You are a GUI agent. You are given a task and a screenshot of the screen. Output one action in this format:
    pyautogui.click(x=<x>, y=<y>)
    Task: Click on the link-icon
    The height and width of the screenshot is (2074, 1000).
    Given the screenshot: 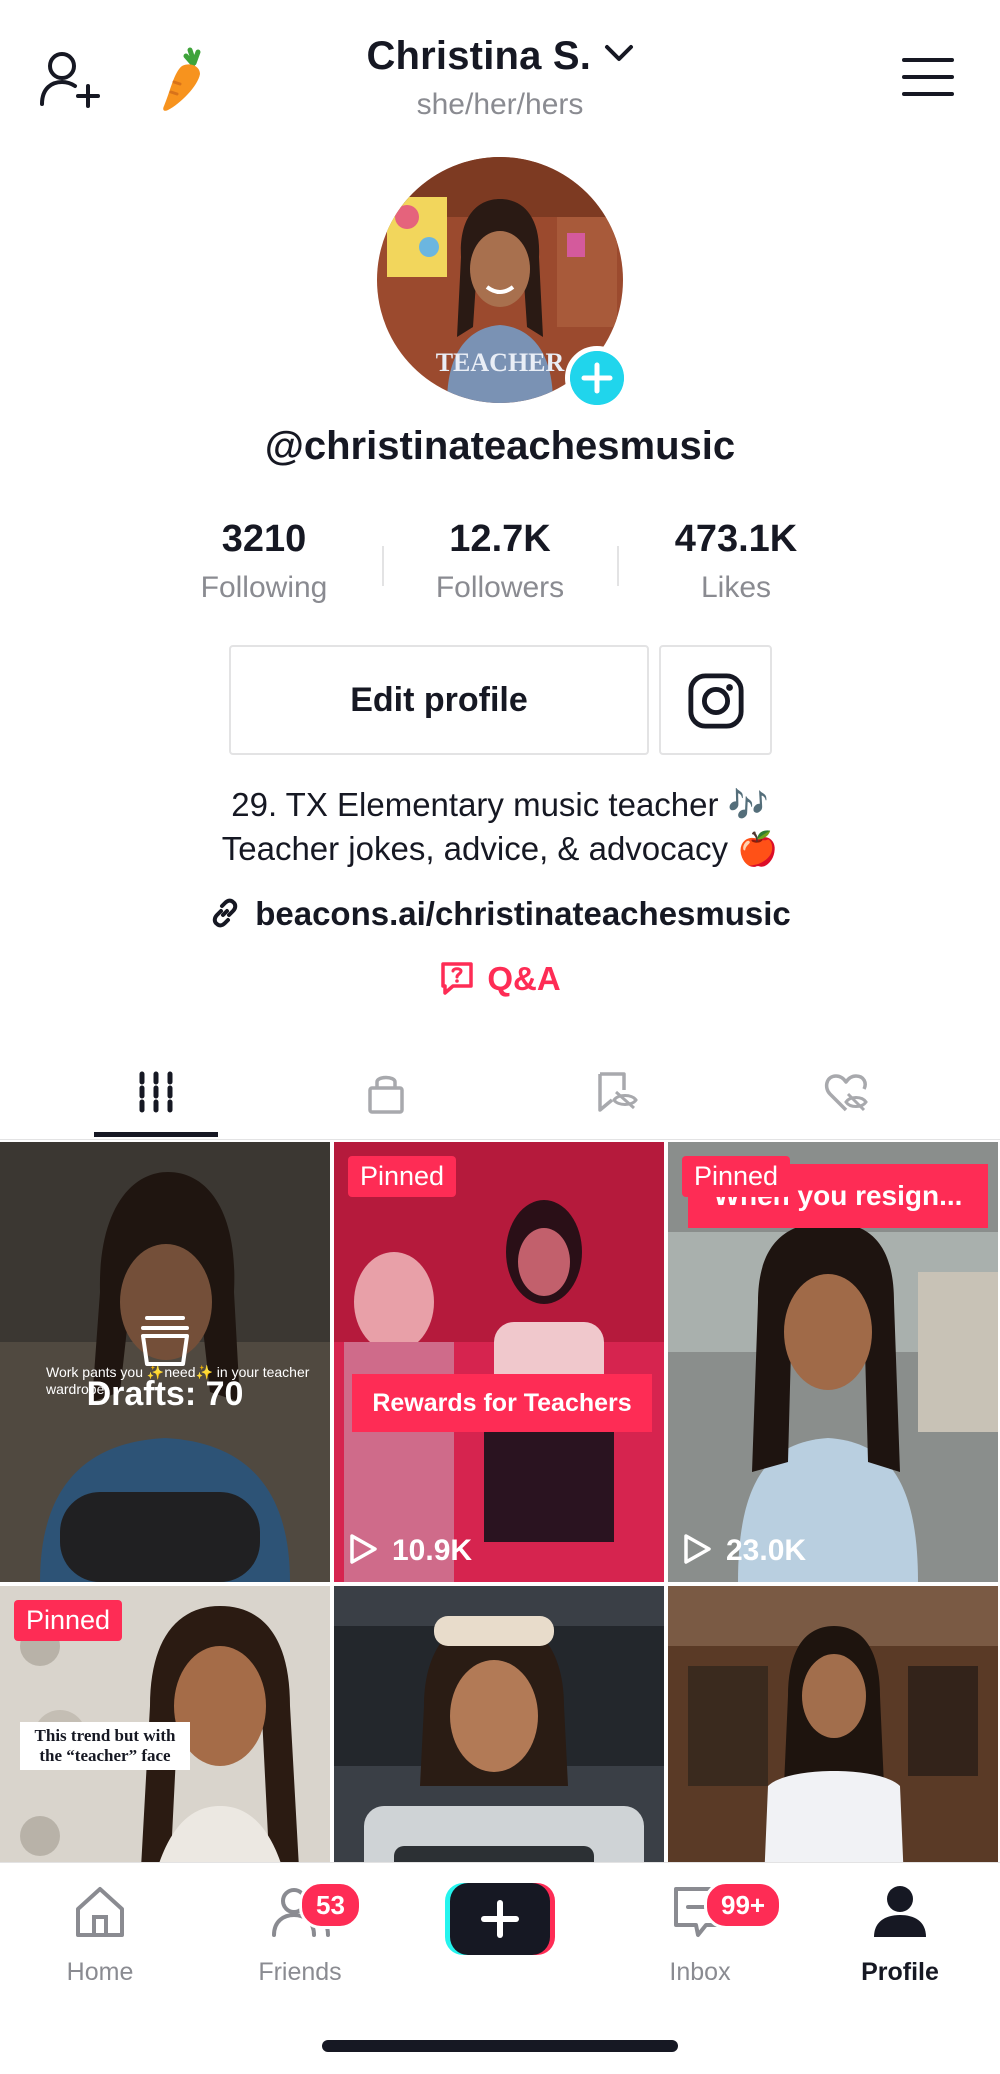 What is the action you would take?
    pyautogui.click(x=225, y=913)
    